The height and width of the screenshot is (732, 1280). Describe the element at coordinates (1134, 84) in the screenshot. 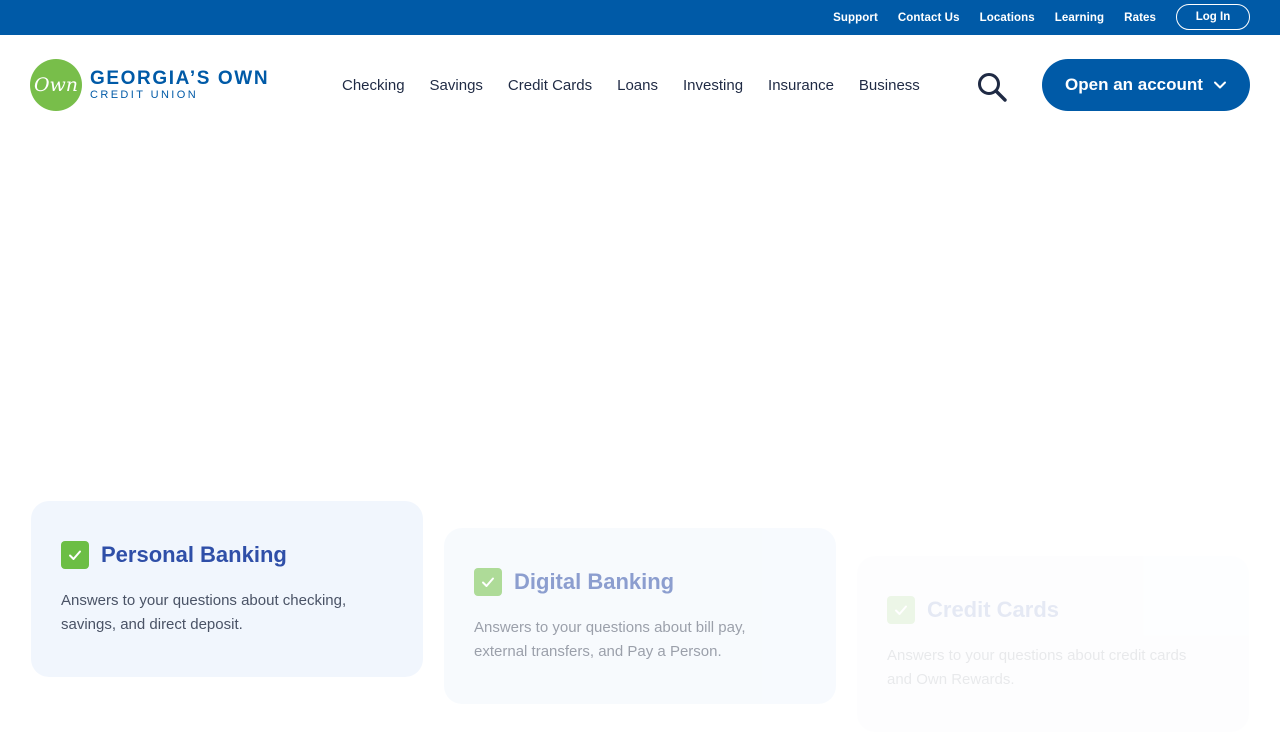

I see `open-account-label: Open an account` at that location.